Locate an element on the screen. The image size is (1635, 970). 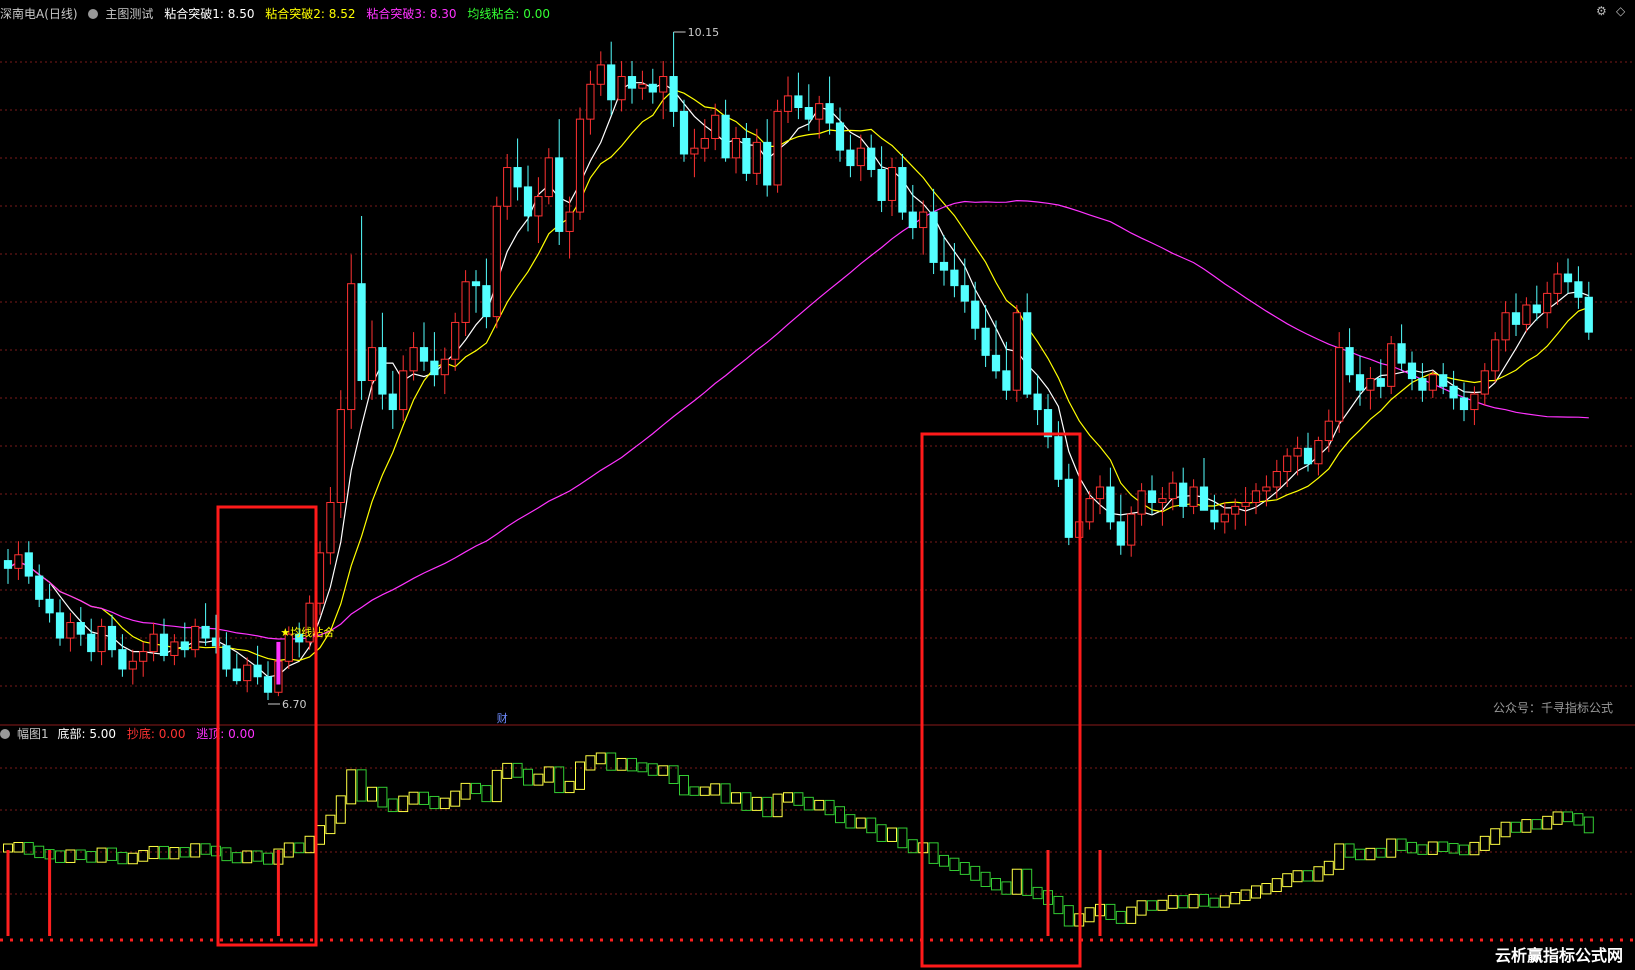
signal-label: ★均线粘合 is located at coordinates (307, 632).